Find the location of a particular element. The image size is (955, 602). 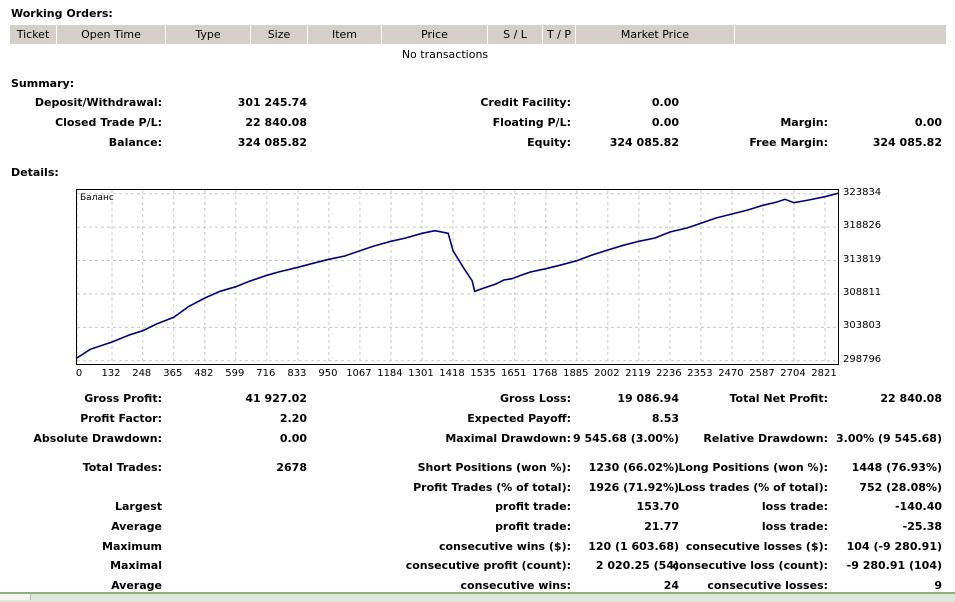

profit-trades-label: Profit Trades (% of total): is located at coordinates (492, 487).